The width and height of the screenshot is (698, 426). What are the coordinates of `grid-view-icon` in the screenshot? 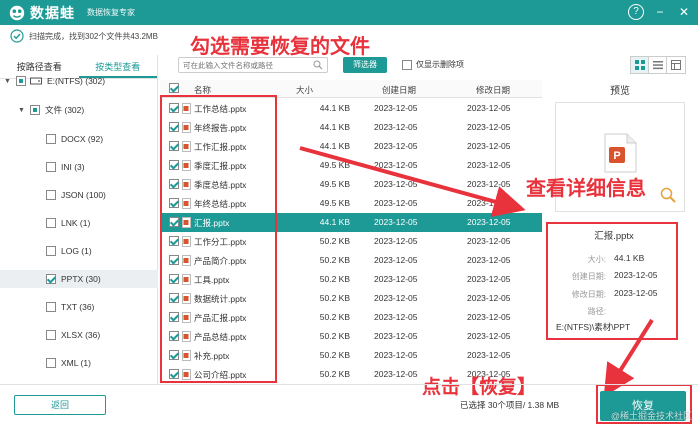 It's located at (639, 65).